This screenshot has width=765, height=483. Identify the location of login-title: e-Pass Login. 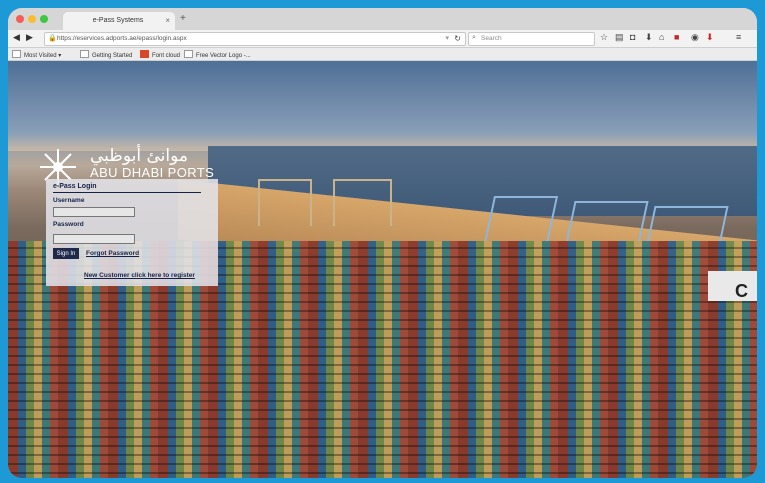
(75, 186).